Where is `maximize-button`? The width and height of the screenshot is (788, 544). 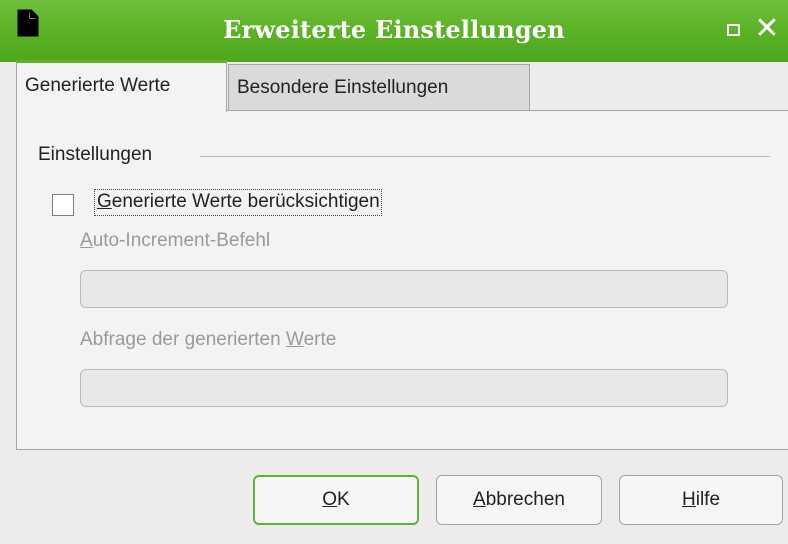
maximize-button is located at coordinates (733, 30).